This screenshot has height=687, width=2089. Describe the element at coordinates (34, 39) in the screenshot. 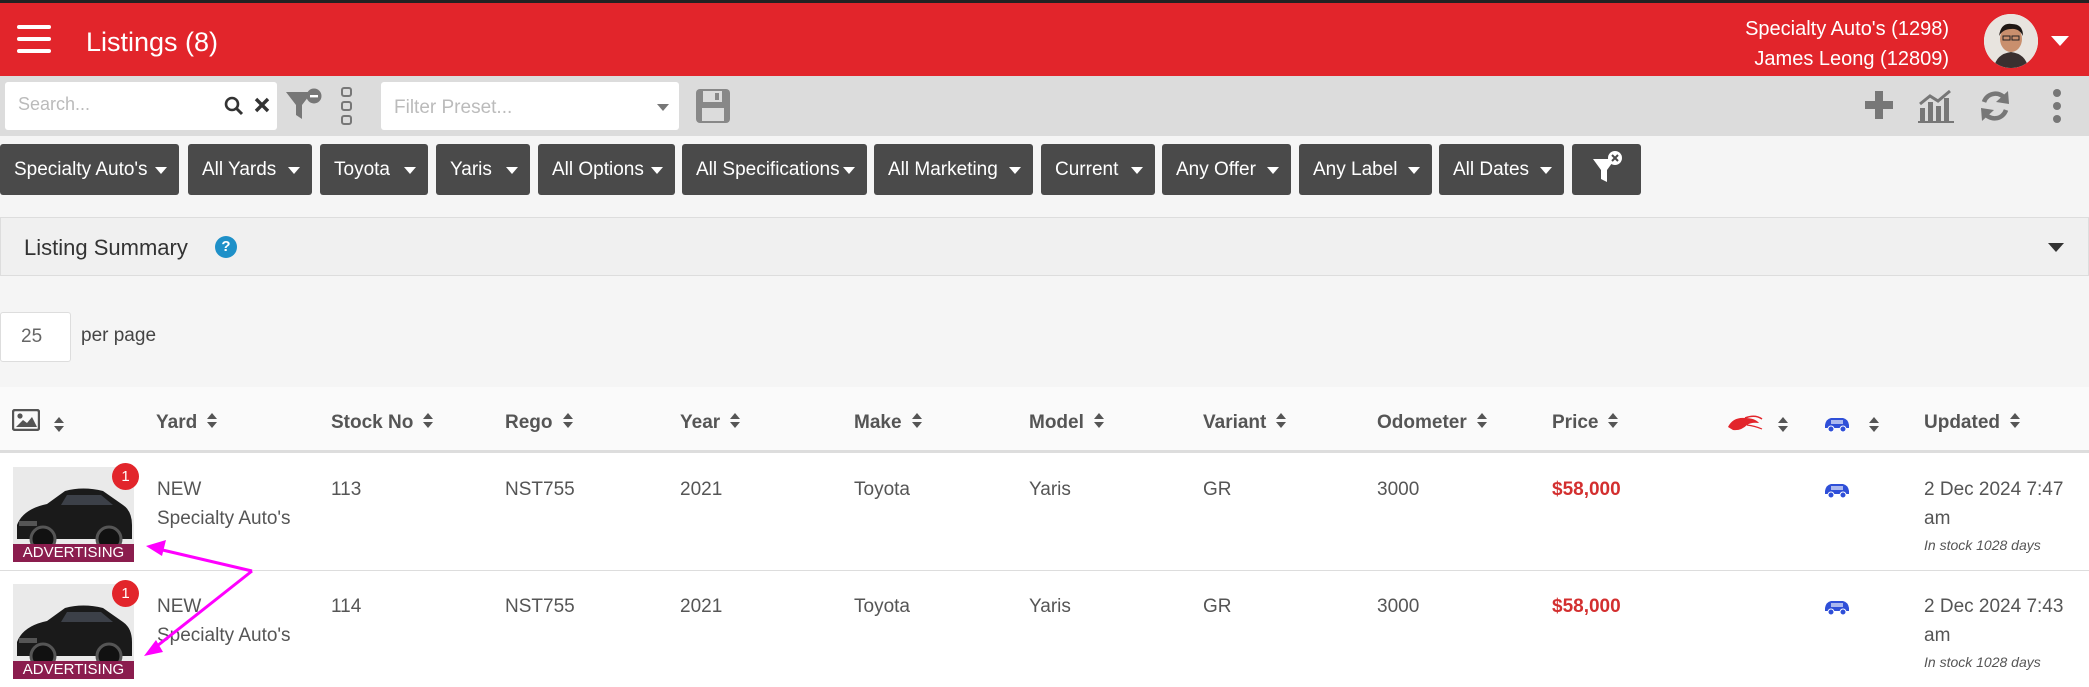

I see `hamburger-menu-icon` at that location.